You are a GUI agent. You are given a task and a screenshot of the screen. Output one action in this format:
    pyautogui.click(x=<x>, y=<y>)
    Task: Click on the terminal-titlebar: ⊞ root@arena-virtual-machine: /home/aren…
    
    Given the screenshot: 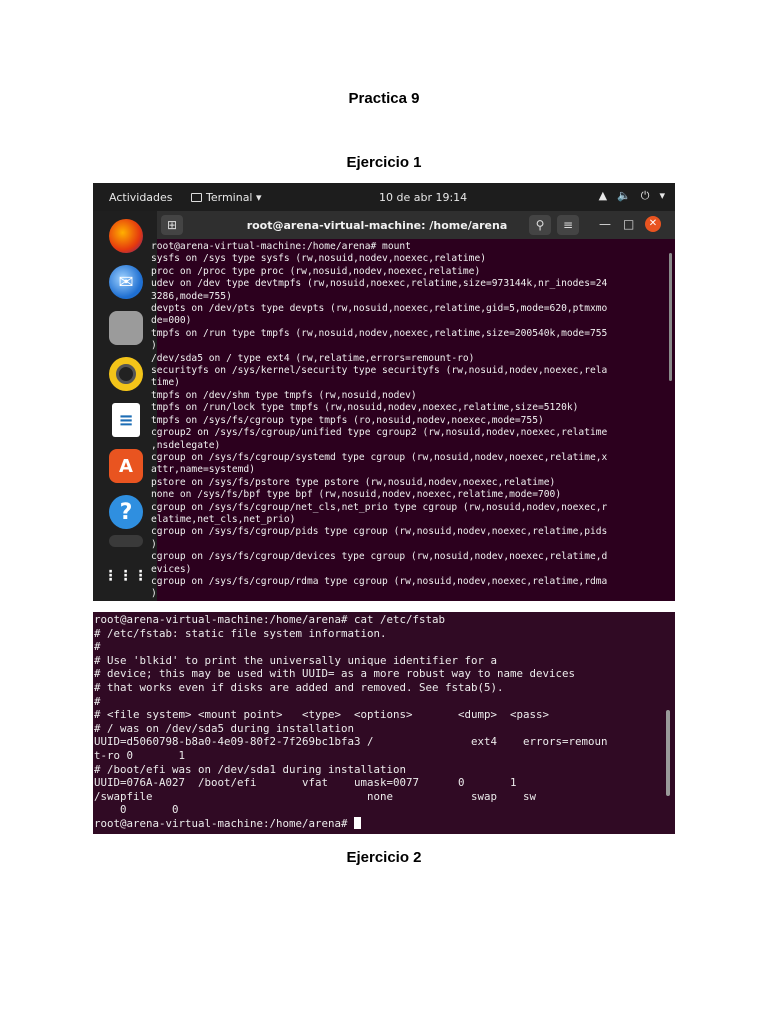 What is the action you would take?
    pyautogui.click(x=416, y=225)
    